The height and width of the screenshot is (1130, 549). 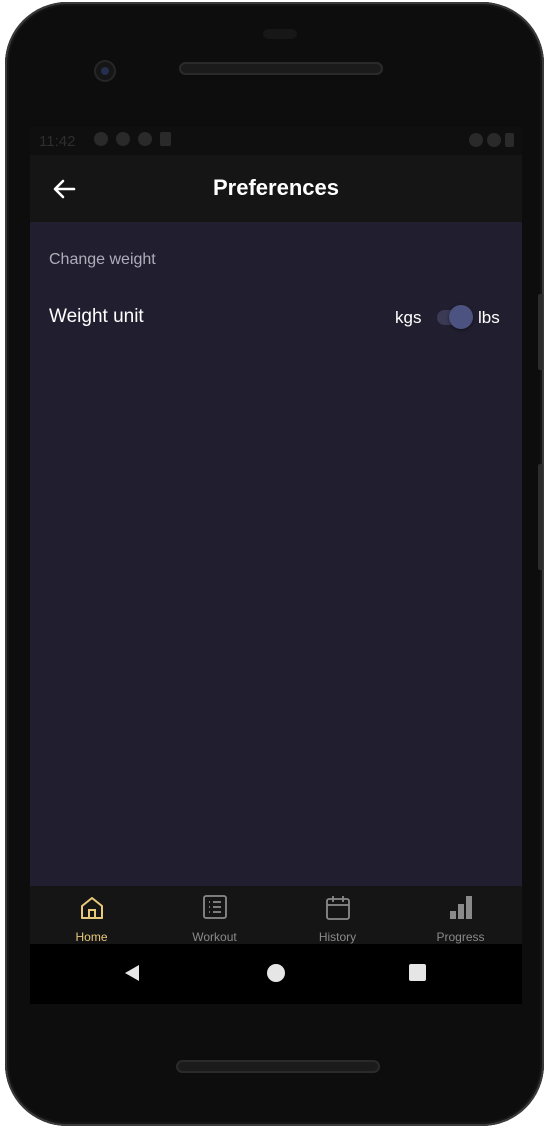 I want to click on nav-home: Home, so click(x=91, y=915).